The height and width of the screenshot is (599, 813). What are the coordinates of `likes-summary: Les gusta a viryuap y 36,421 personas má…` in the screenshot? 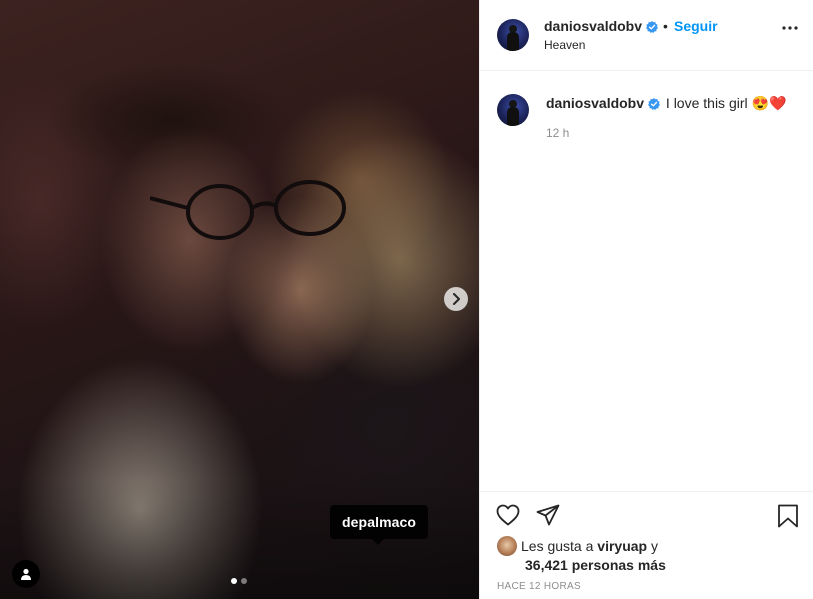 It's located at (581, 555).